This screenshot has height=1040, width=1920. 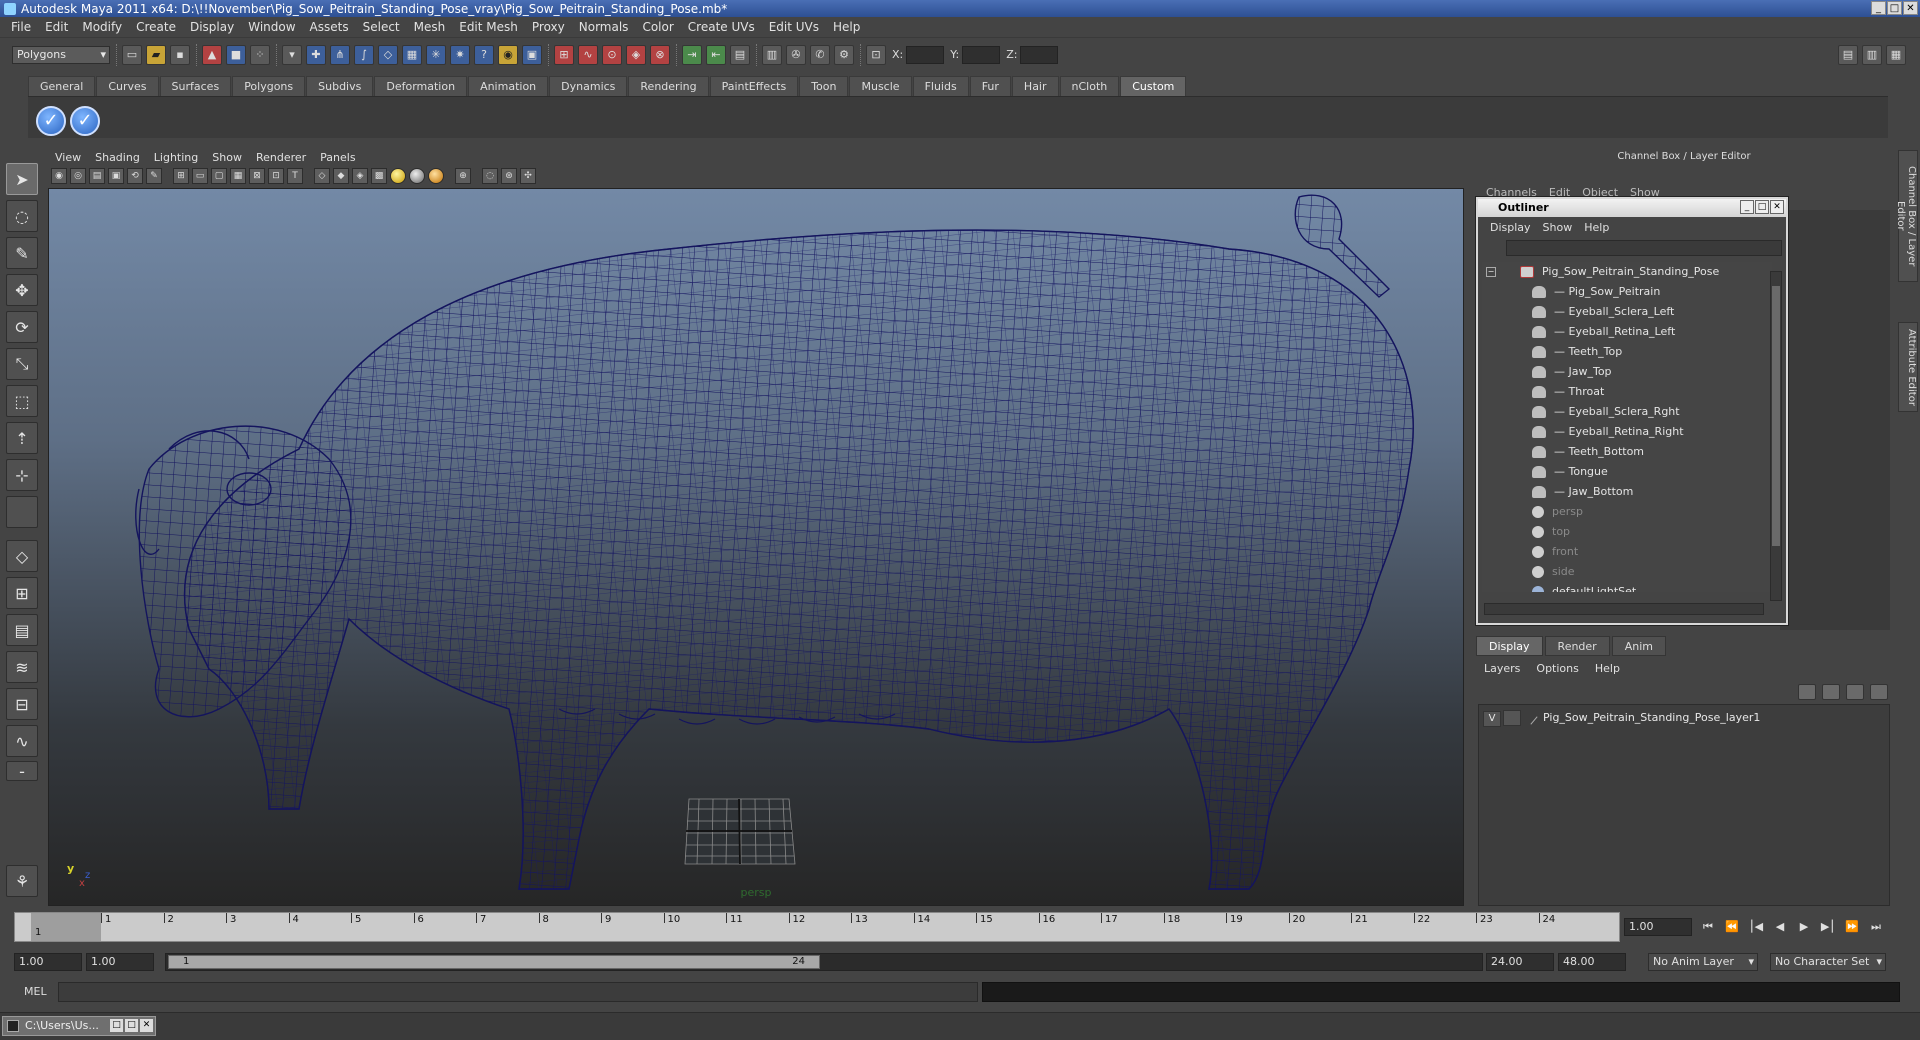 What do you see at coordinates (22, 593) in the screenshot?
I see `four-pane-layout-icon: ⊞` at bounding box center [22, 593].